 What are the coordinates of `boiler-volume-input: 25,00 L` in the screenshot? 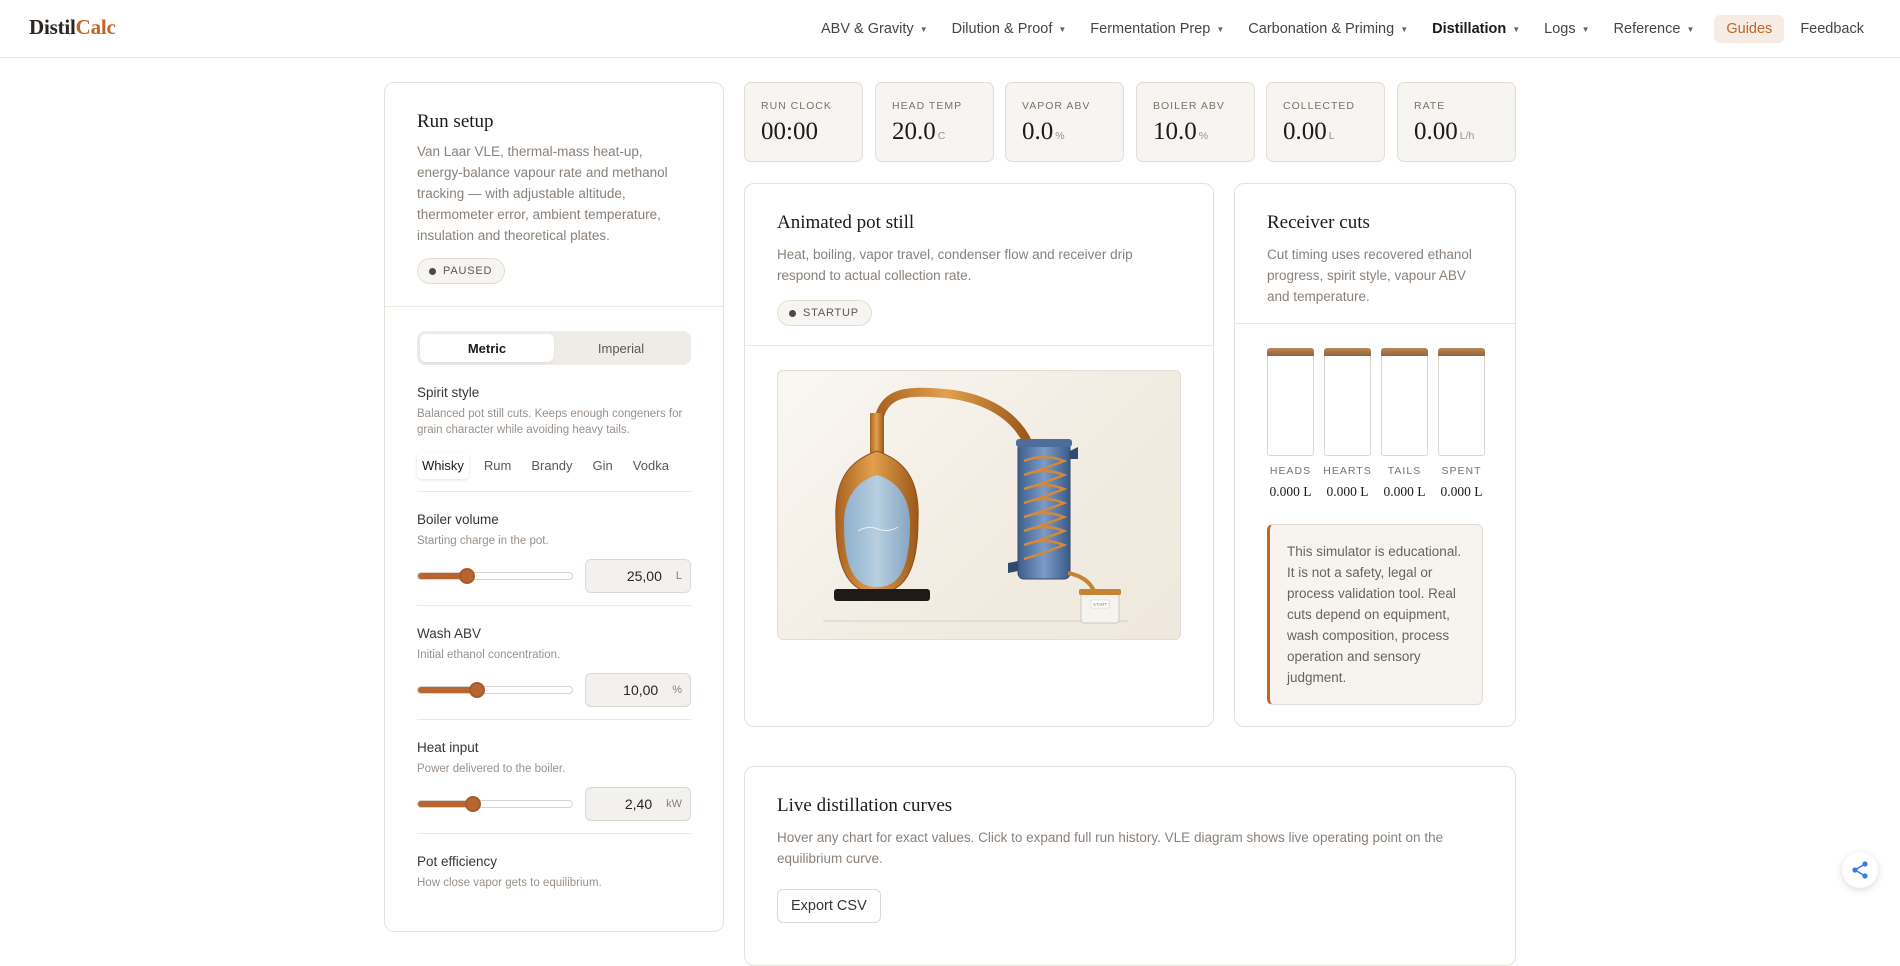 It's located at (638, 576).